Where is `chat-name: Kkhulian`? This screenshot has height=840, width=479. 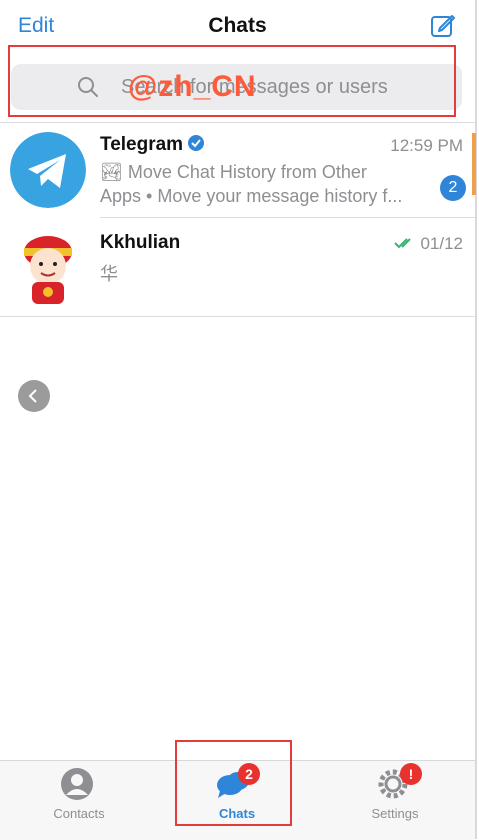
chat-name: Kkhulian is located at coordinates (140, 242).